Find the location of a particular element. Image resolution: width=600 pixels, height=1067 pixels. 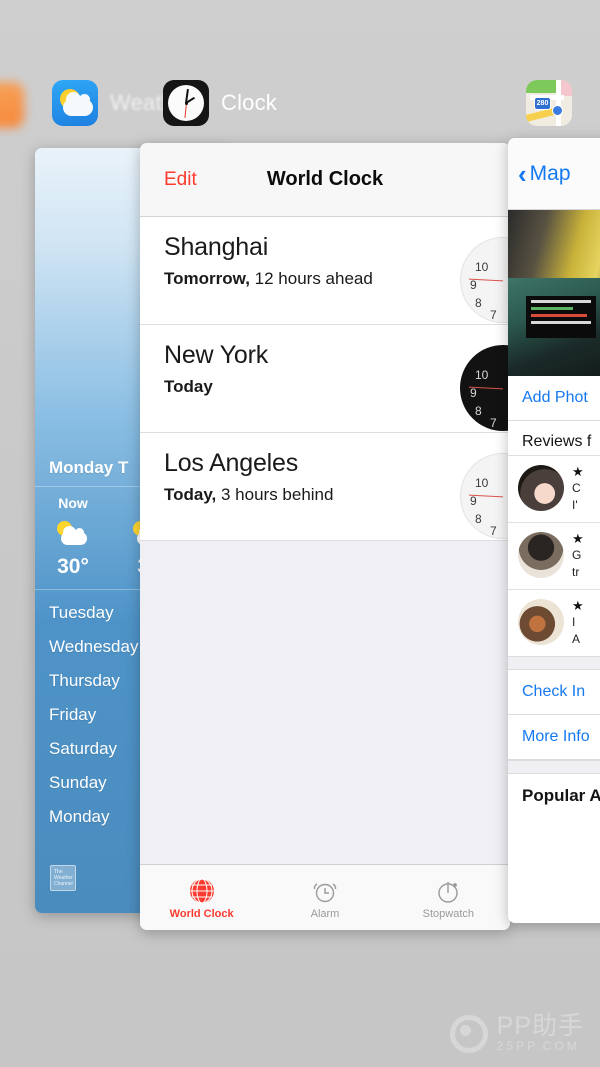

city-day-label: Today is located at coordinates (188, 386).